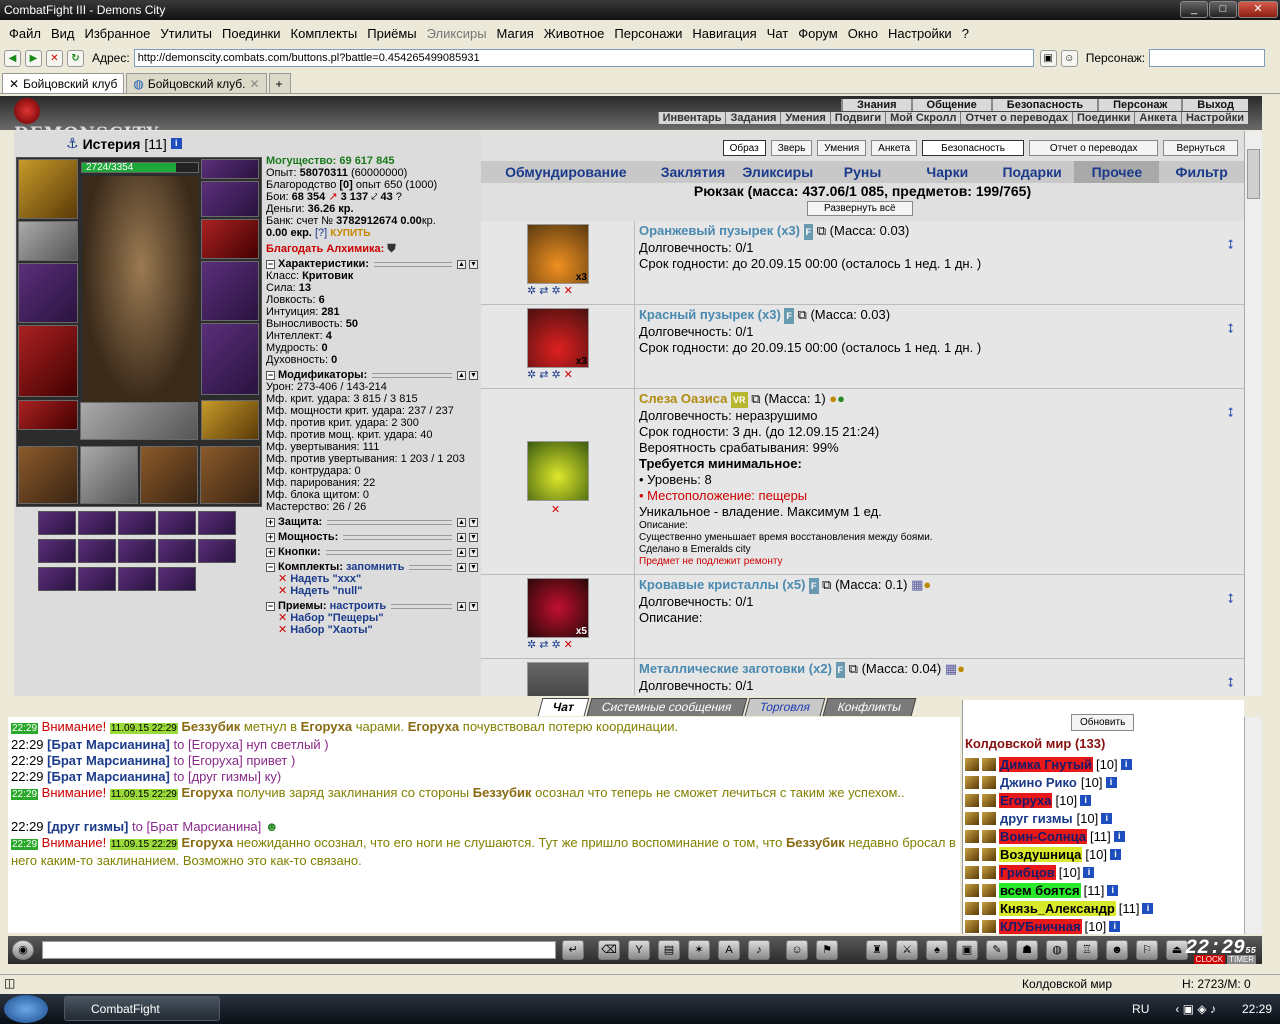  Describe the element at coordinates (1104, 854) in the screenshot. I see `user-row: Воздушница [10] i` at that location.